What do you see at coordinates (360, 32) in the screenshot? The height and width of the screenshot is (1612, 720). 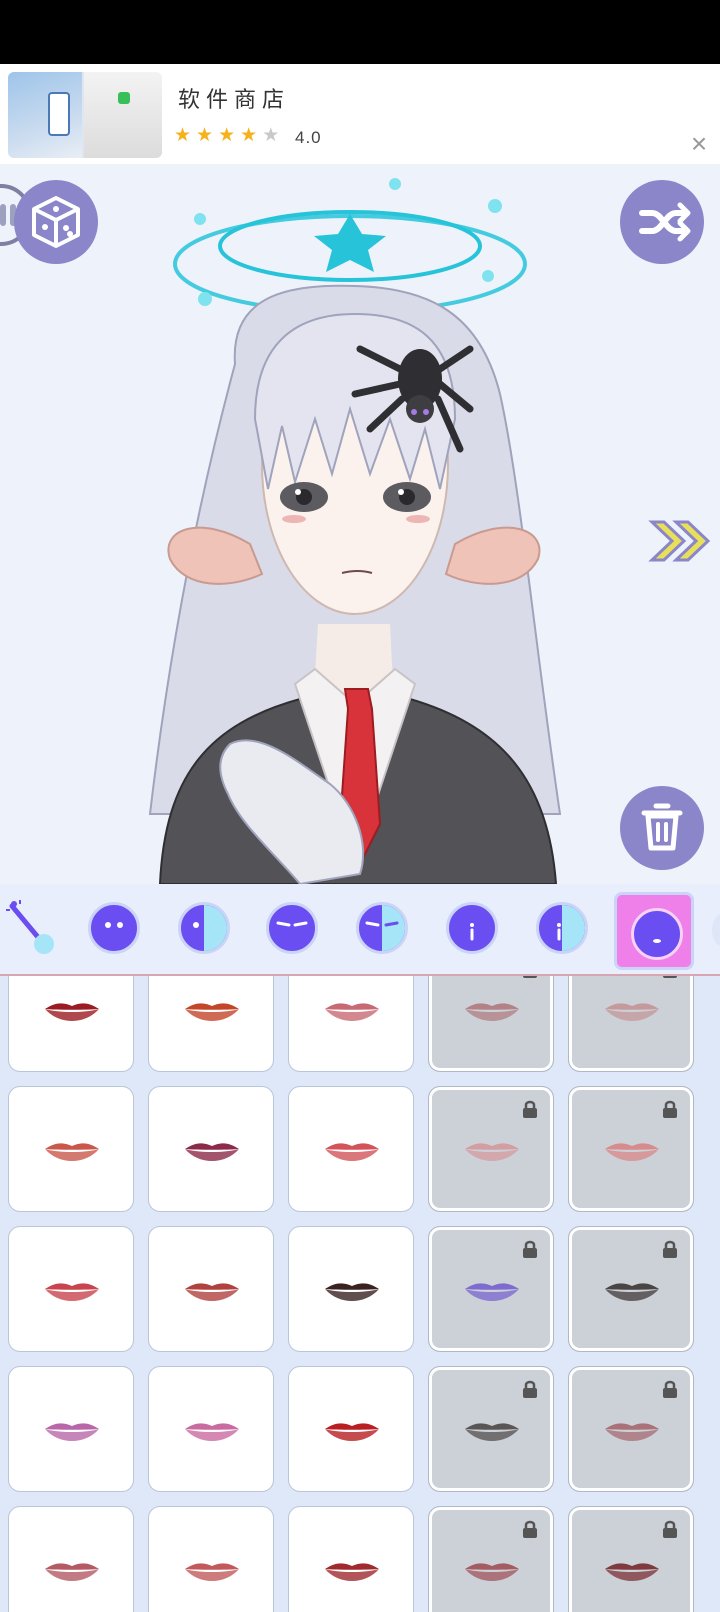 I see `status-bar` at bounding box center [360, 32].